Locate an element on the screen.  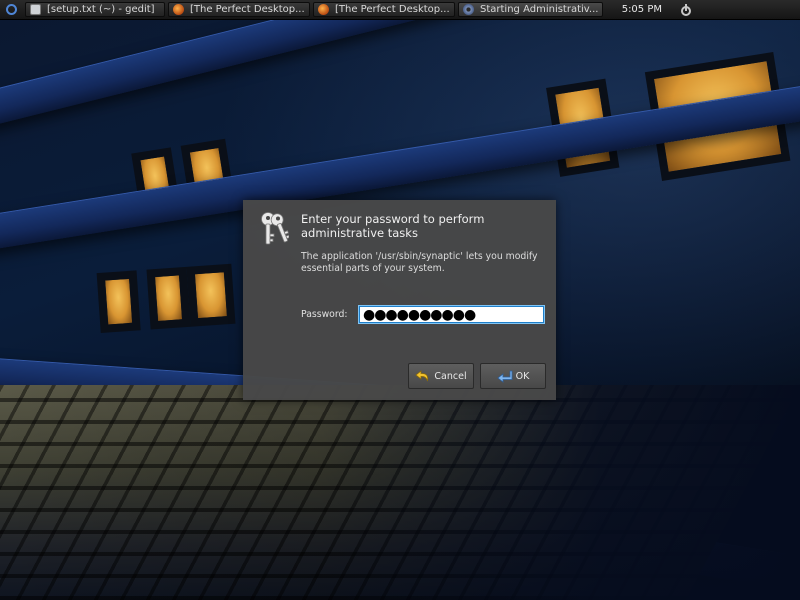
shutdown-icon is located at coordinates (686, 10).